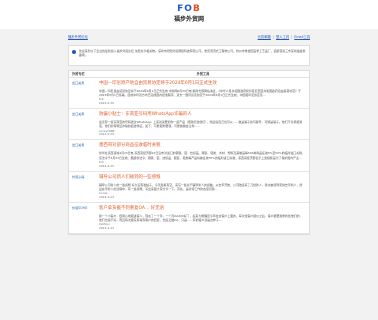 The height and width of the screenshot is (320, 378). I want to click on post-title: 辅导公司新人们碰到的一些感慨, so click(202, 178).